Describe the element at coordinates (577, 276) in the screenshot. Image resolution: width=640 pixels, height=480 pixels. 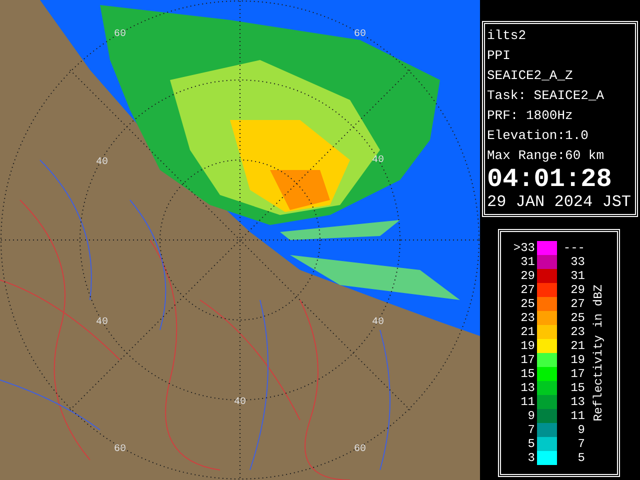
I see `legend-high-label: 31` at that location.